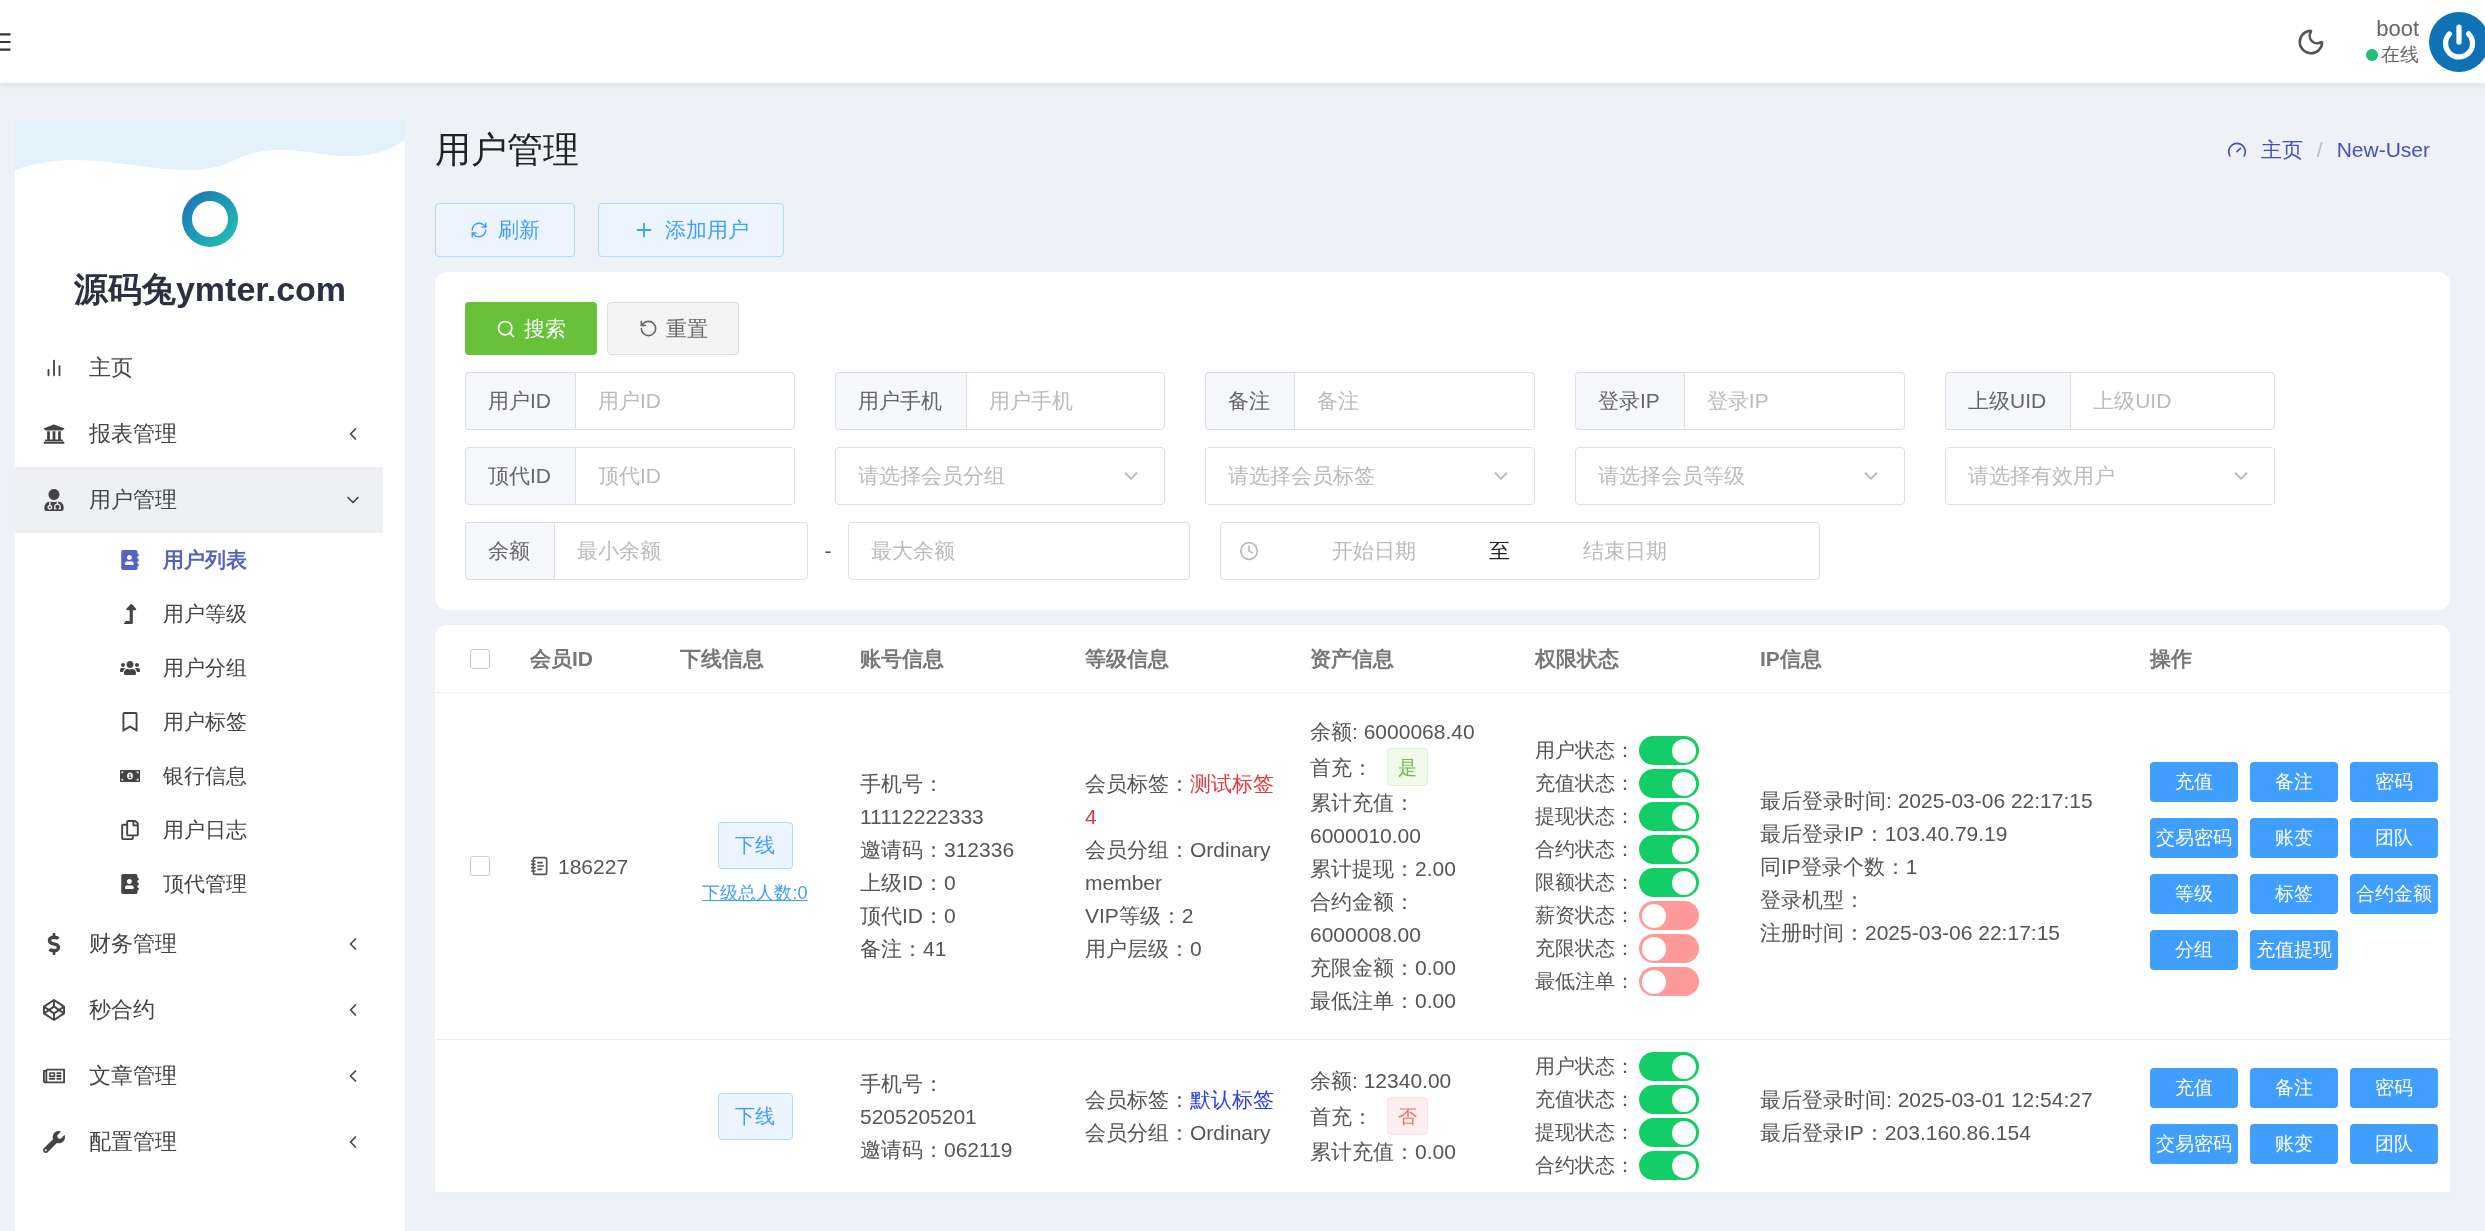  Describe the element at coordinates (904, 949) in the screenshot. I see `account-info-text: 备注：41` at that location.